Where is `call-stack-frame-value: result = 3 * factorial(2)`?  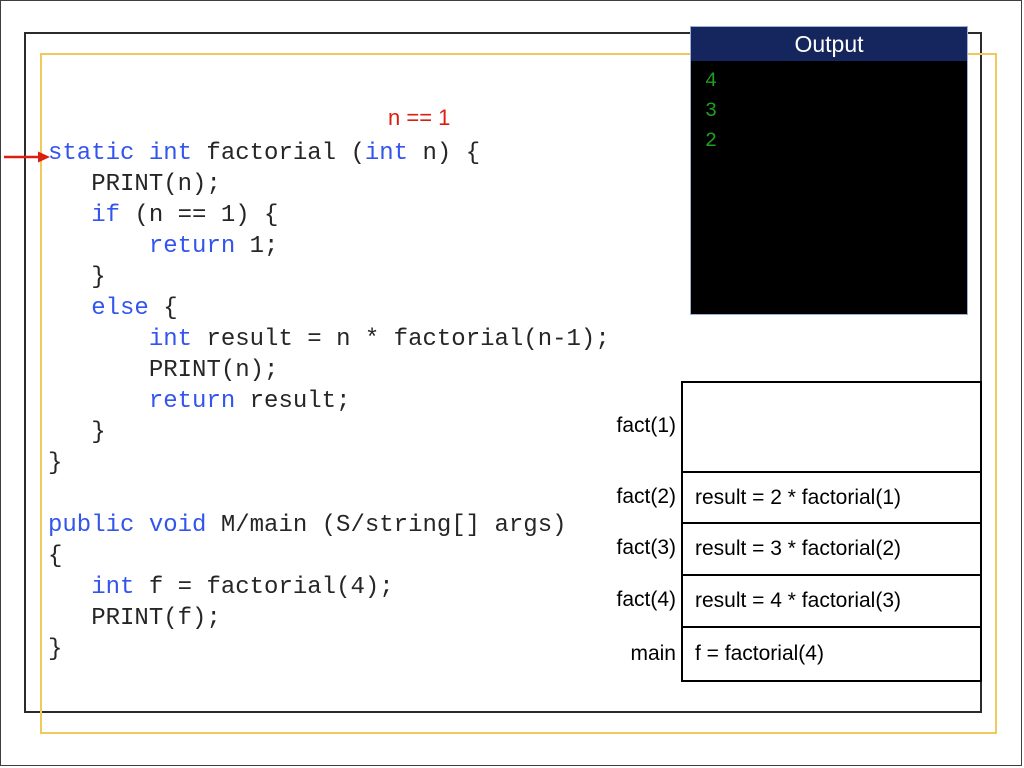 call-stack-frame-value: result = 3 * factorial(2) is located at coordinates (831, 548).